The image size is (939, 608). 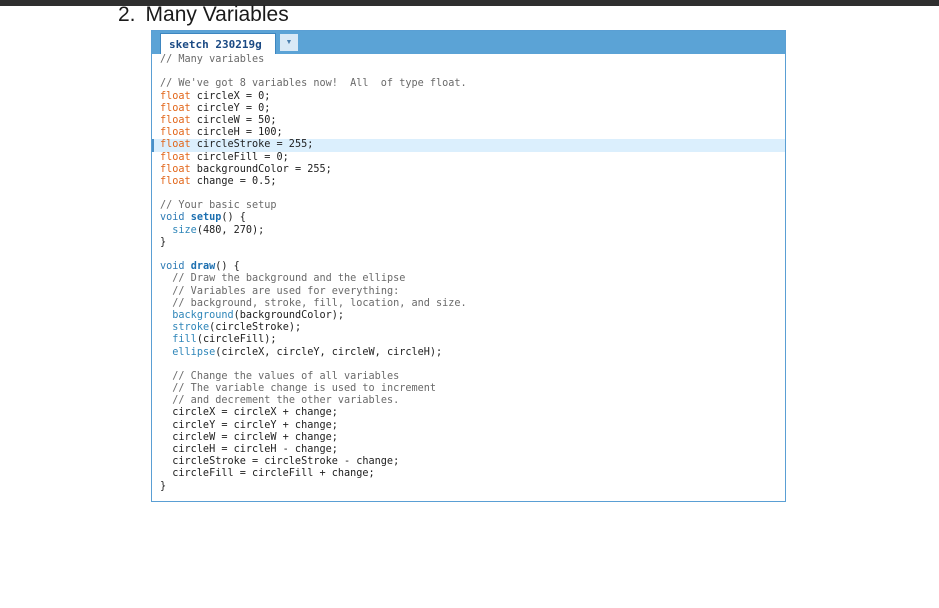 I want to click on code-line: stroke(circleStroke);, so click(x=237, y=328).